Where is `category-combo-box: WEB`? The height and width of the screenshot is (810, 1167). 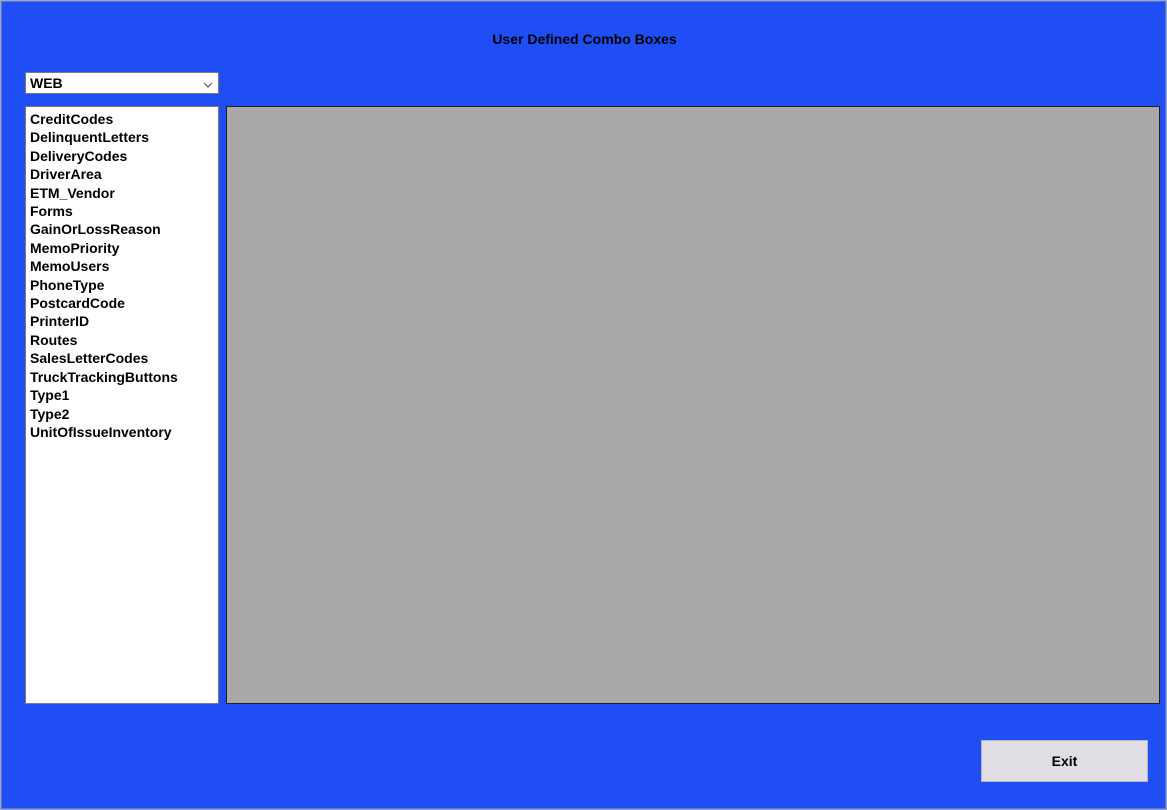
category-combo-box: WEB is located at coordinates (122, 83).